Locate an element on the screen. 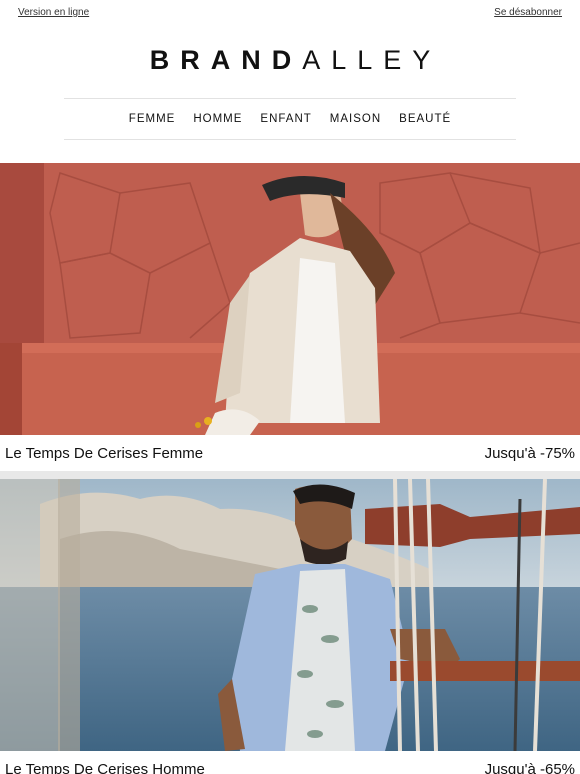  banner-homme-caption: Le Temps De Cerises Homme Jusqu'à -65% is located at coordinates (290, 762).